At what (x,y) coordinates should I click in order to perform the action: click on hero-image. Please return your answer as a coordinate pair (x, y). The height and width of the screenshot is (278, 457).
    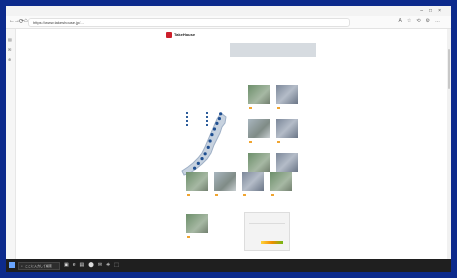
    Looking at the image, I should click on (273, 50).